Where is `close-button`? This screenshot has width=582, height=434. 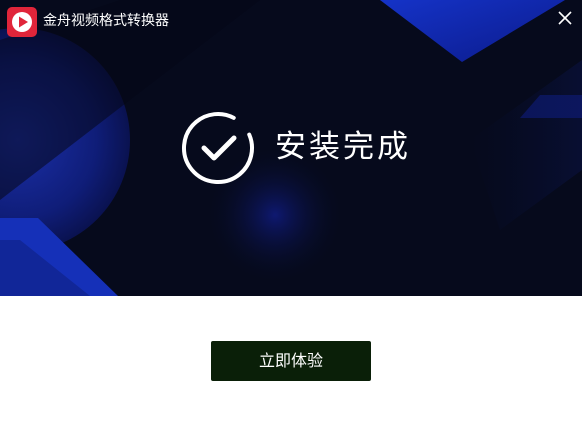 close-button is located at coordinates (565, 17).